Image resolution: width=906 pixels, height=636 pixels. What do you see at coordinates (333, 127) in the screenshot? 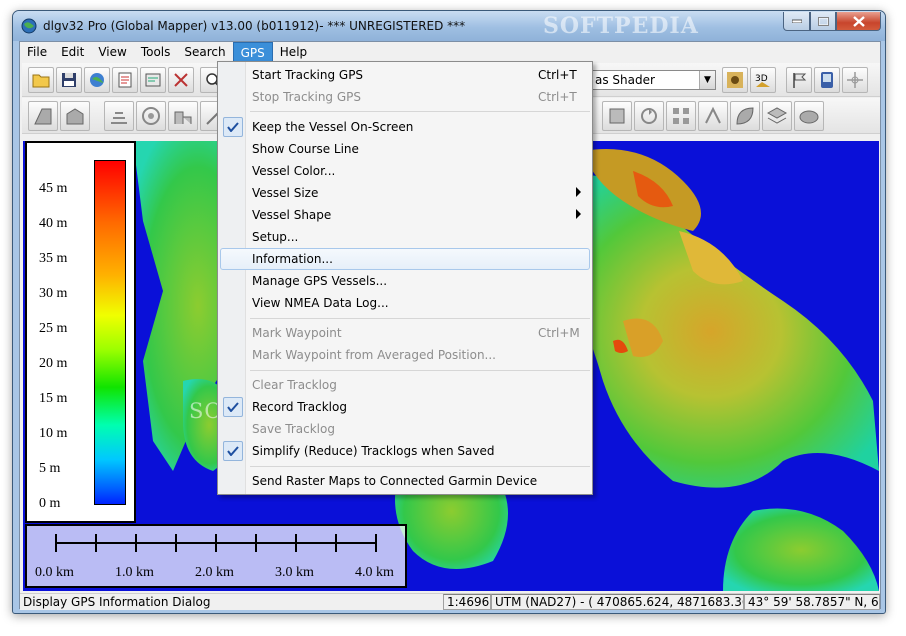
I see `menu-item-label: Keep the Vessel On-Screen` at bounding box center [333, 127].